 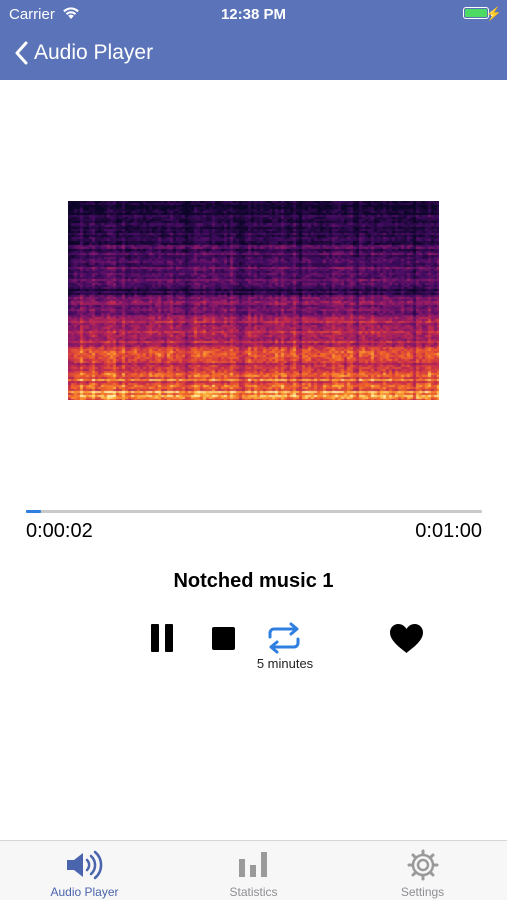 What do you see at coordinates (34, 511) in the screenshot?
I see `progress-fill` at bounding box center [34, 511].